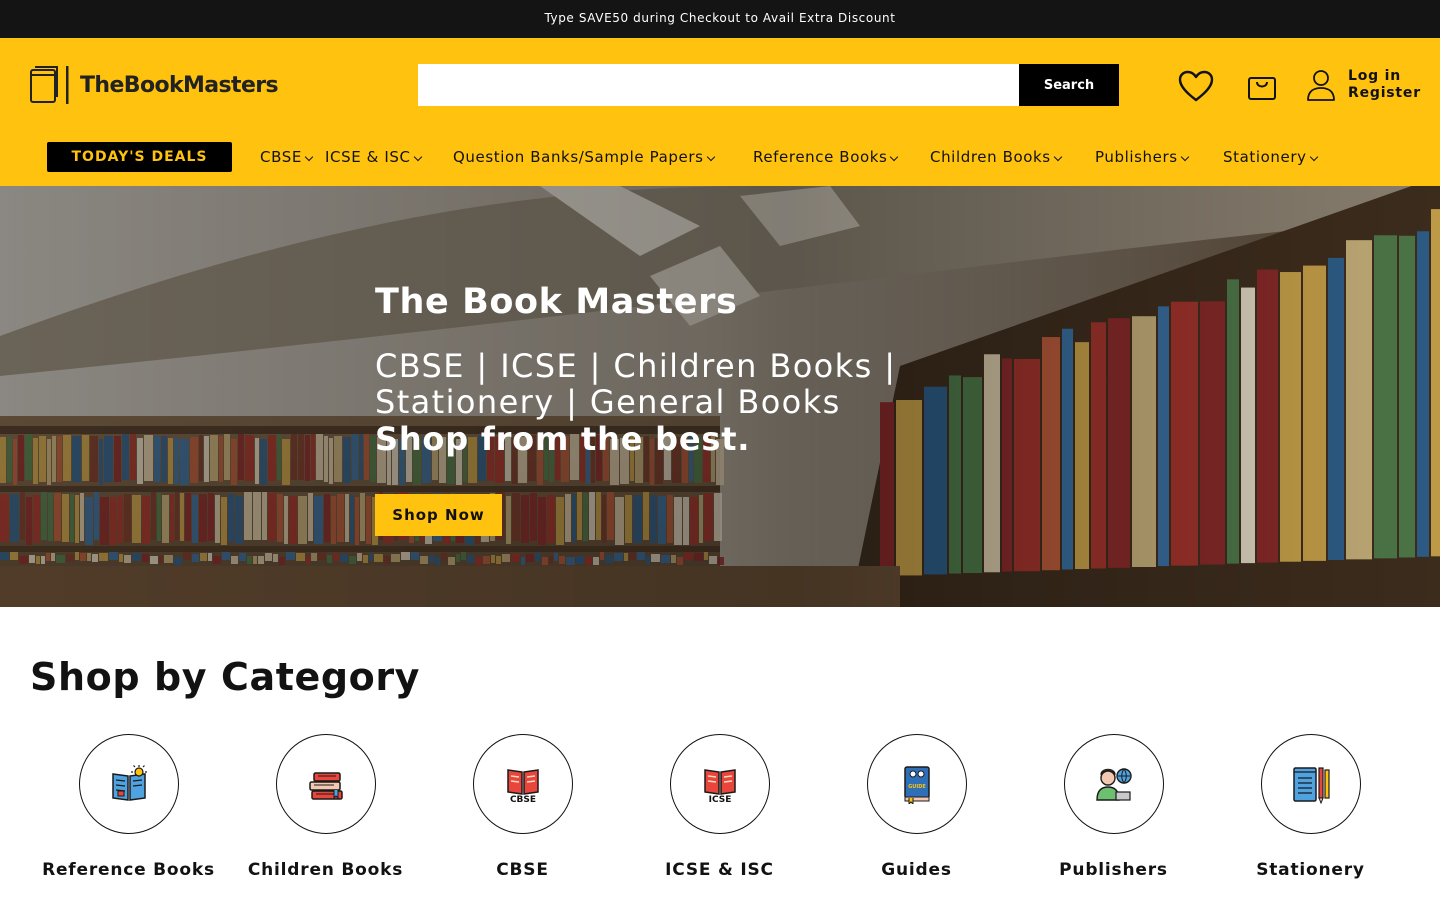  What do you see at coordinates (139, 157) in the screenshot?
I see `todays-deals-button: TODAY'S DEALS` at bounding box center [139, 157].